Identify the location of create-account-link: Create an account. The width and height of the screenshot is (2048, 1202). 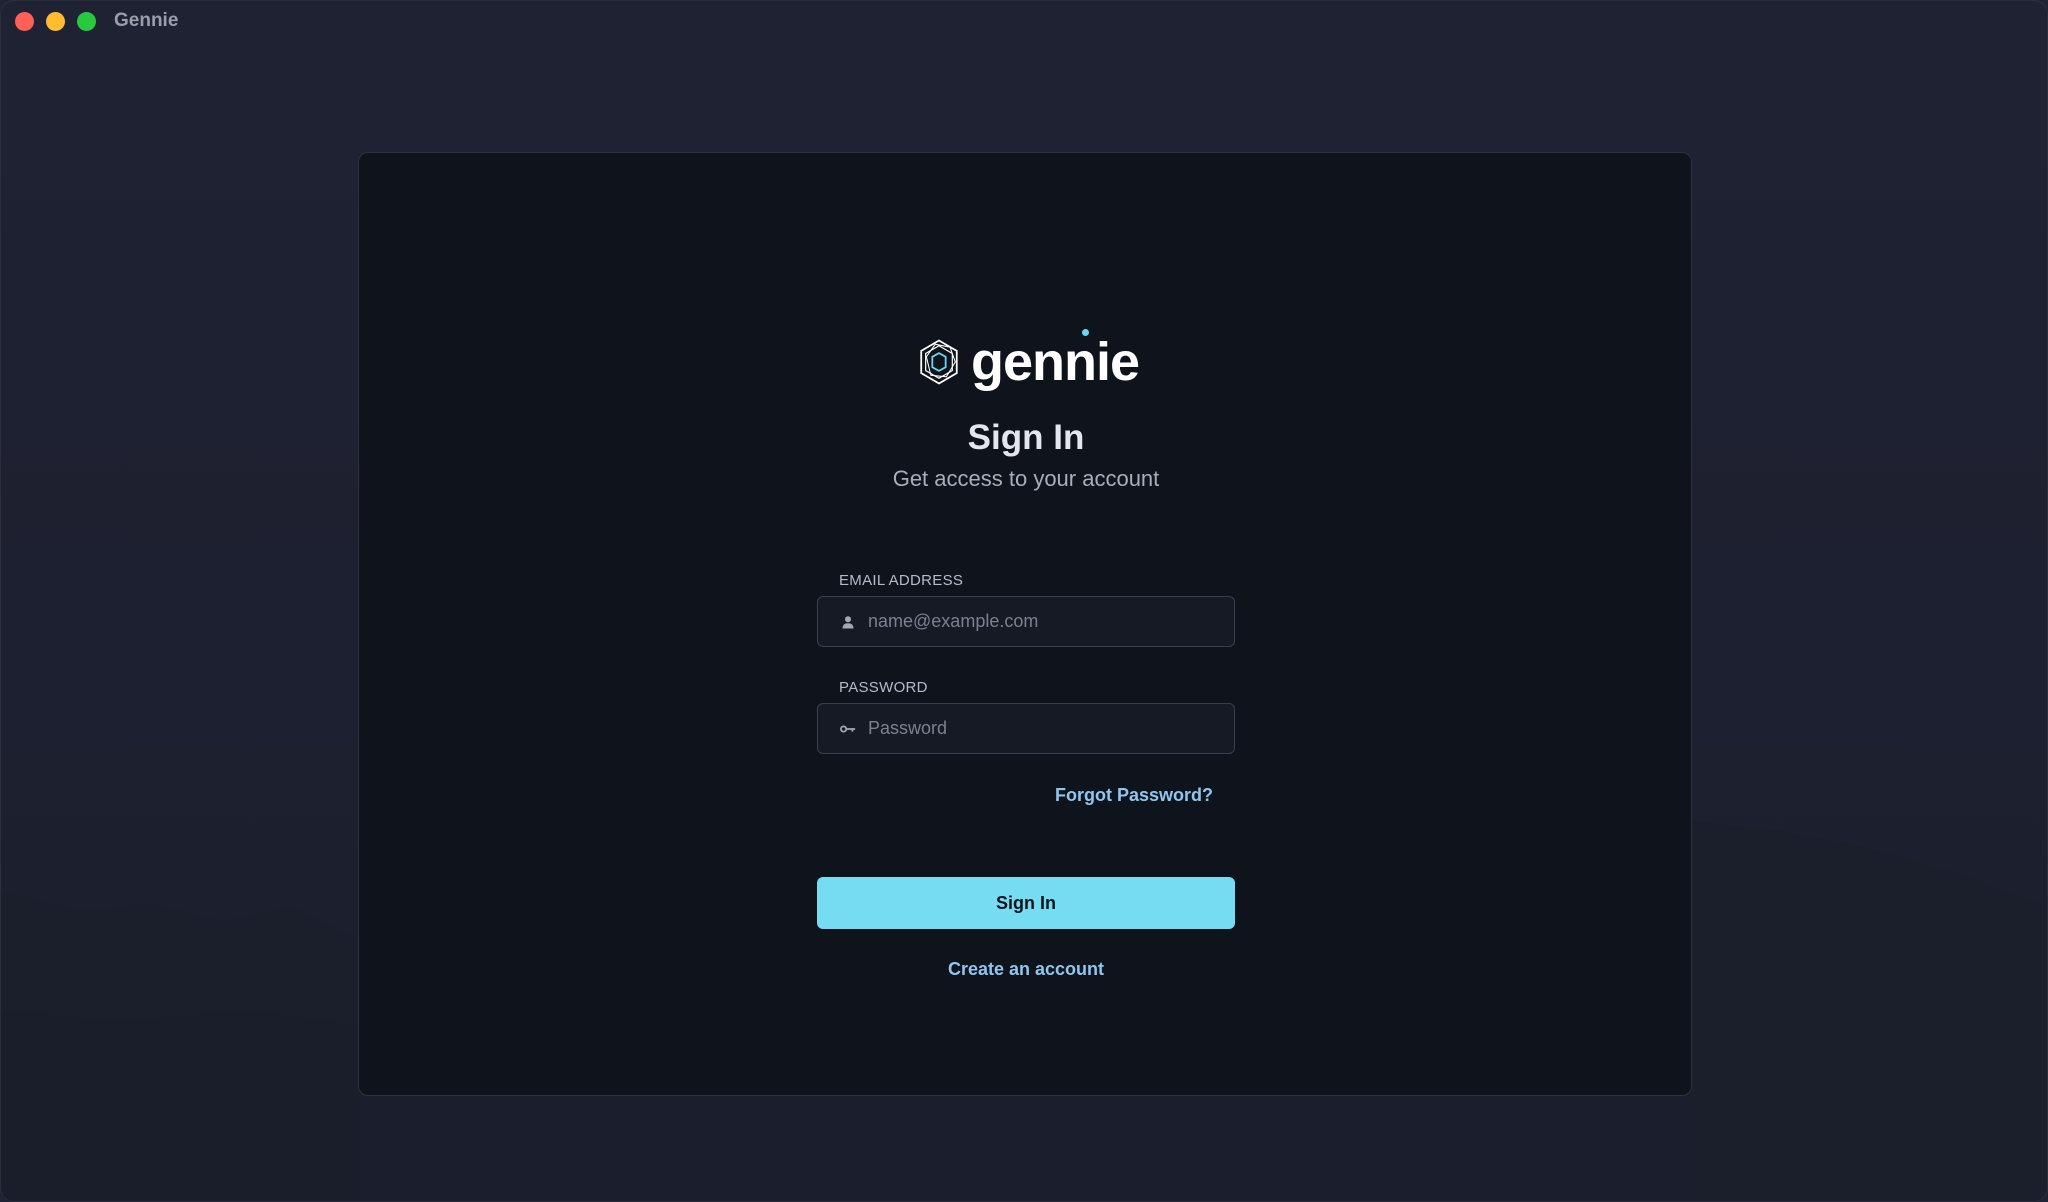
(1026, 969).